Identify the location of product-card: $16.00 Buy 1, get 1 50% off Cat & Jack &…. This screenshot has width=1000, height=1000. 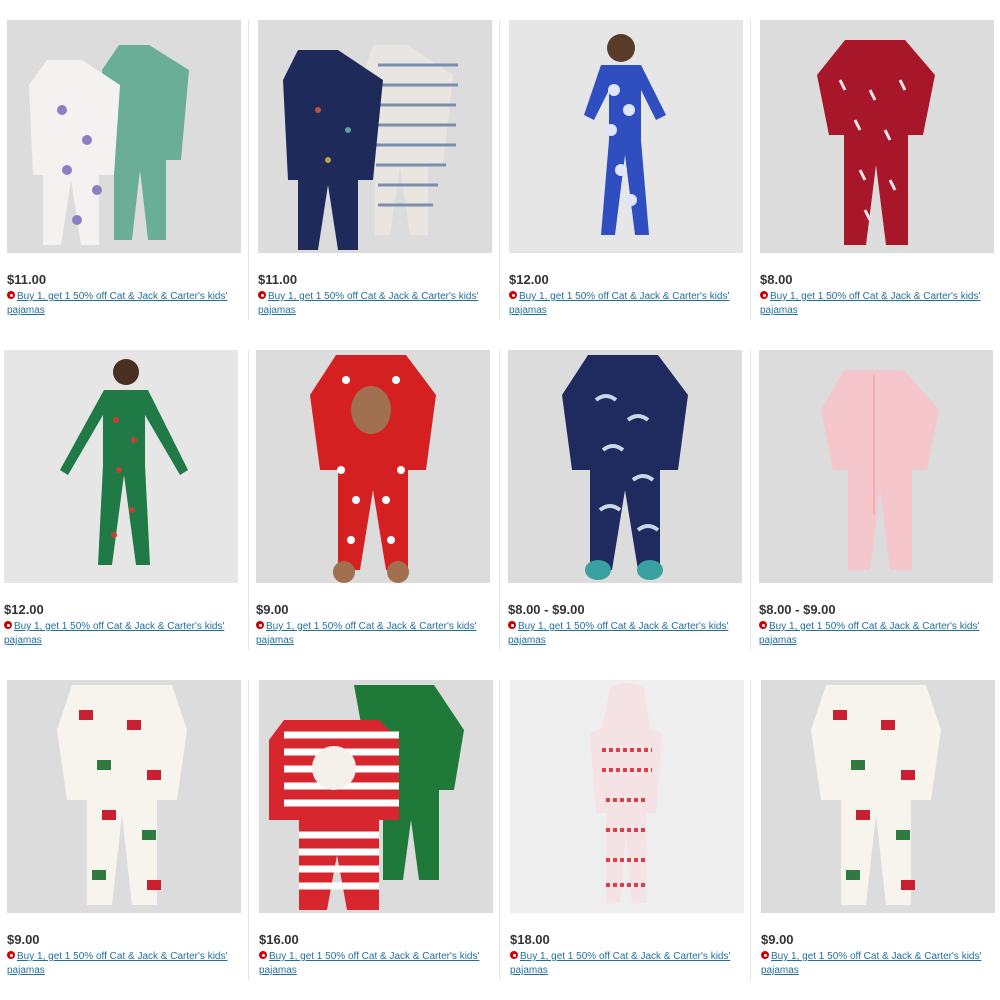
(376, 829).